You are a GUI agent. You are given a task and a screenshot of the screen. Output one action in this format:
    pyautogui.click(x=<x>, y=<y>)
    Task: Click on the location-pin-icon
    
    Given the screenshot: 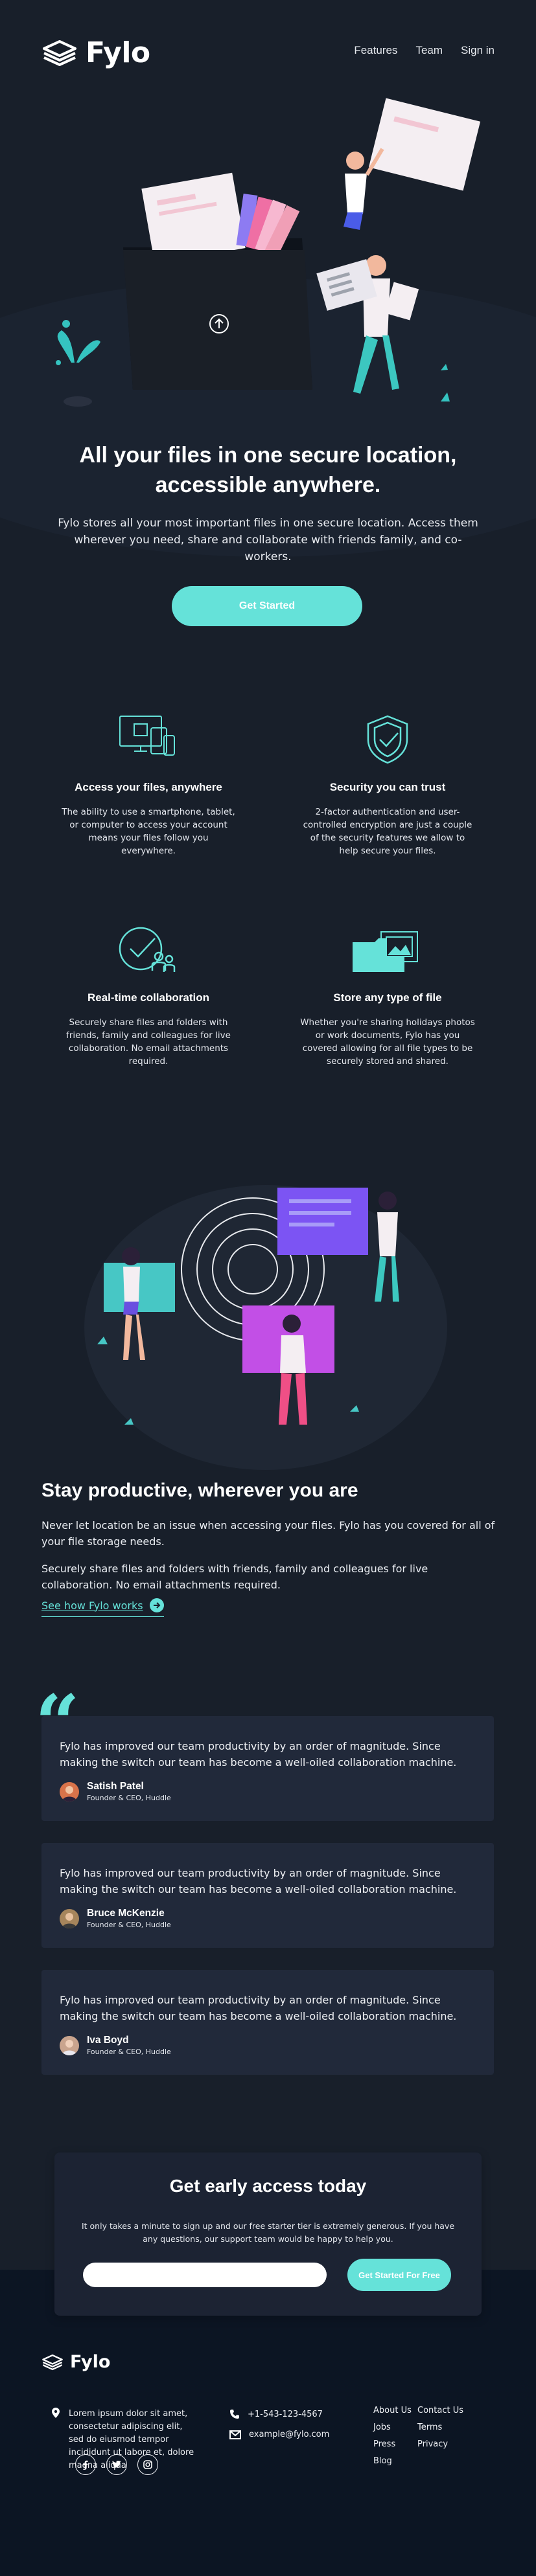 What is the action you would take?
    pyautogui.click(x=56, y=2413)
    